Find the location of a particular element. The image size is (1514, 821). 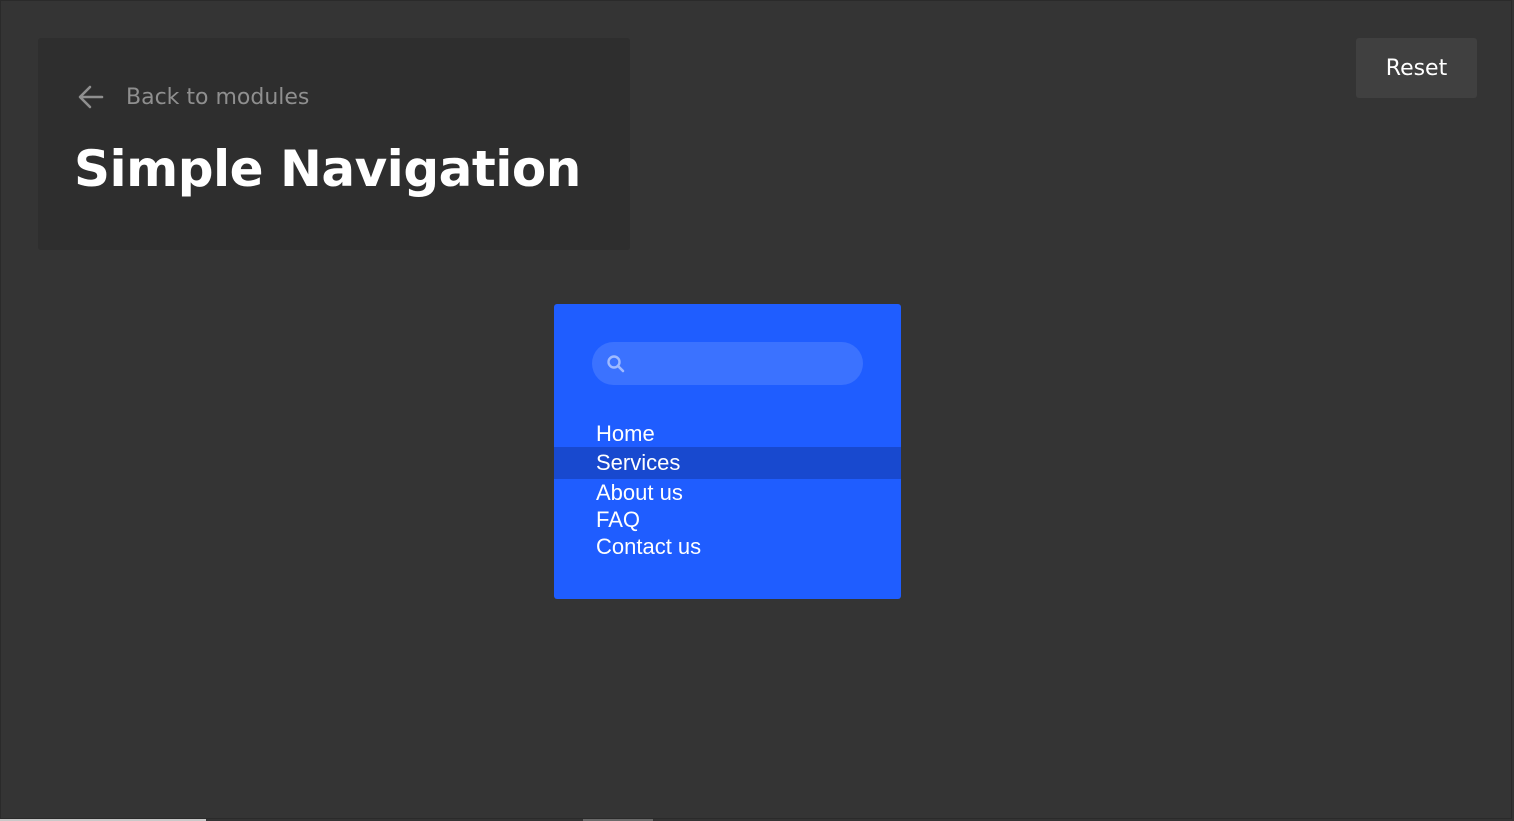

header-card: Back to modules Simple Navigation is located at coordinates (334, 144).